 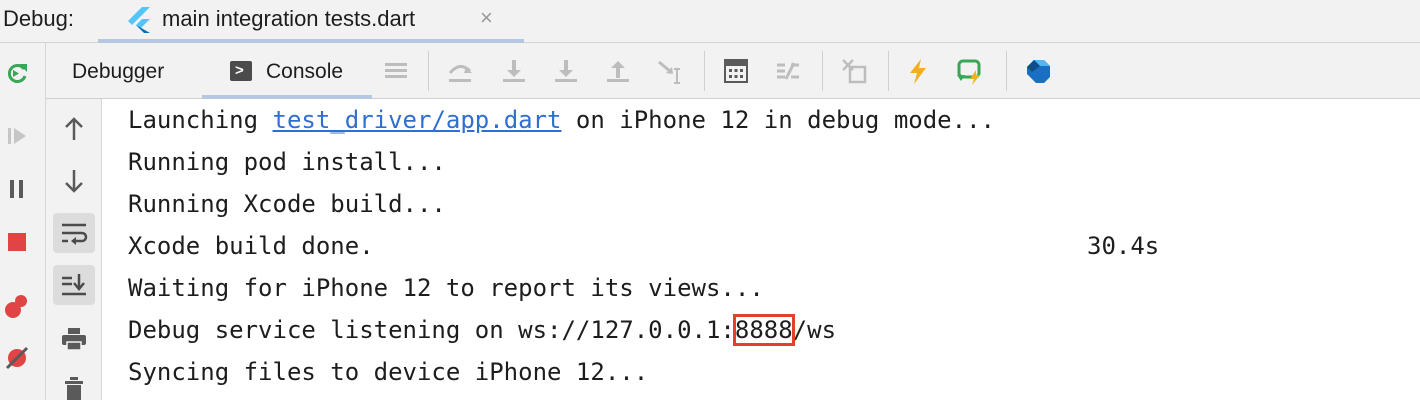 What do you see at coordinates (670, 71) in the screenshot?
I see `run-to-cursor-icon` at bounding box center [670, 71].